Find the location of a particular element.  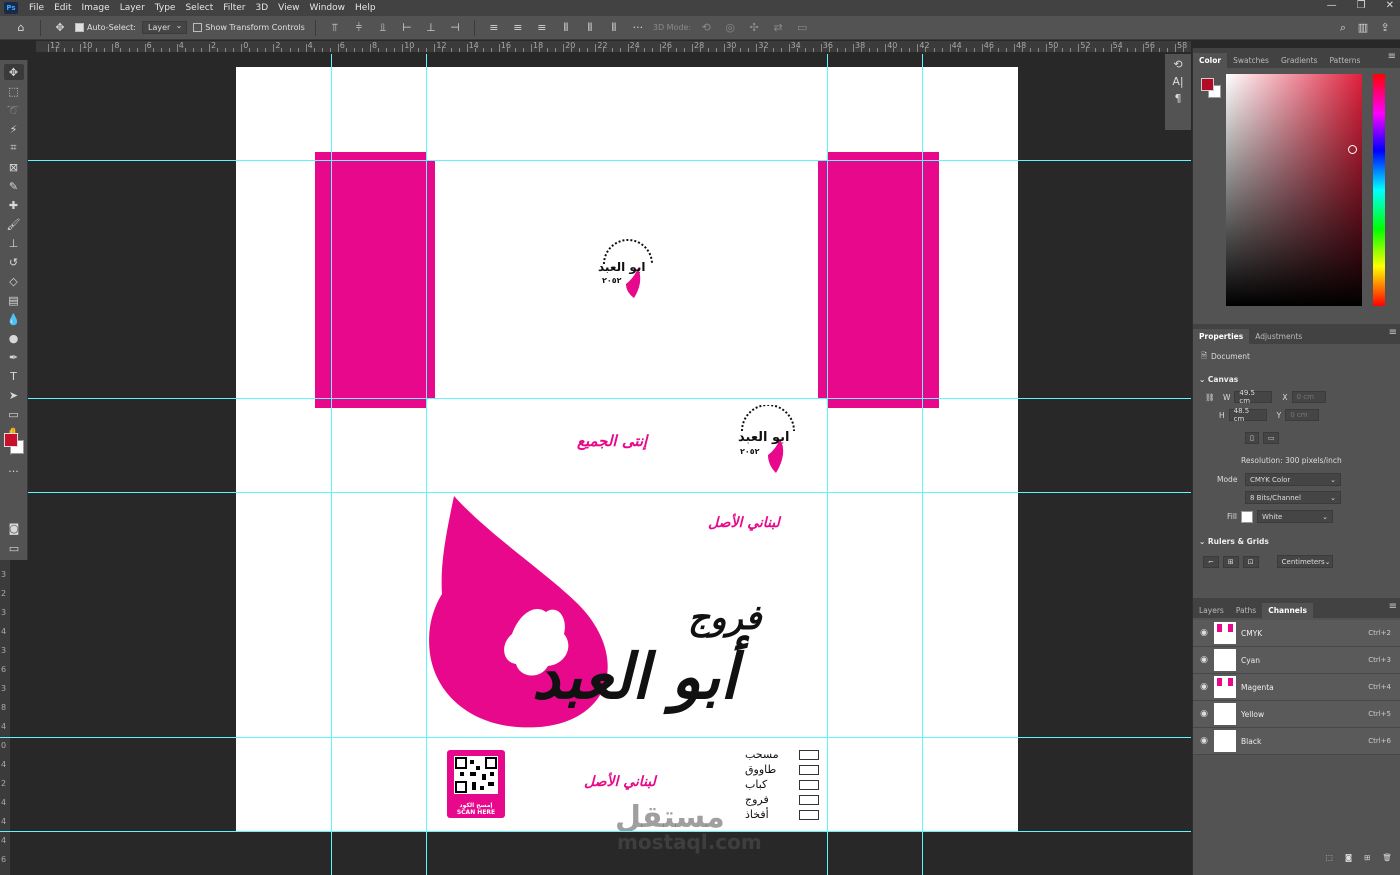

menu-type: Type is located at coordinates (165, 8).